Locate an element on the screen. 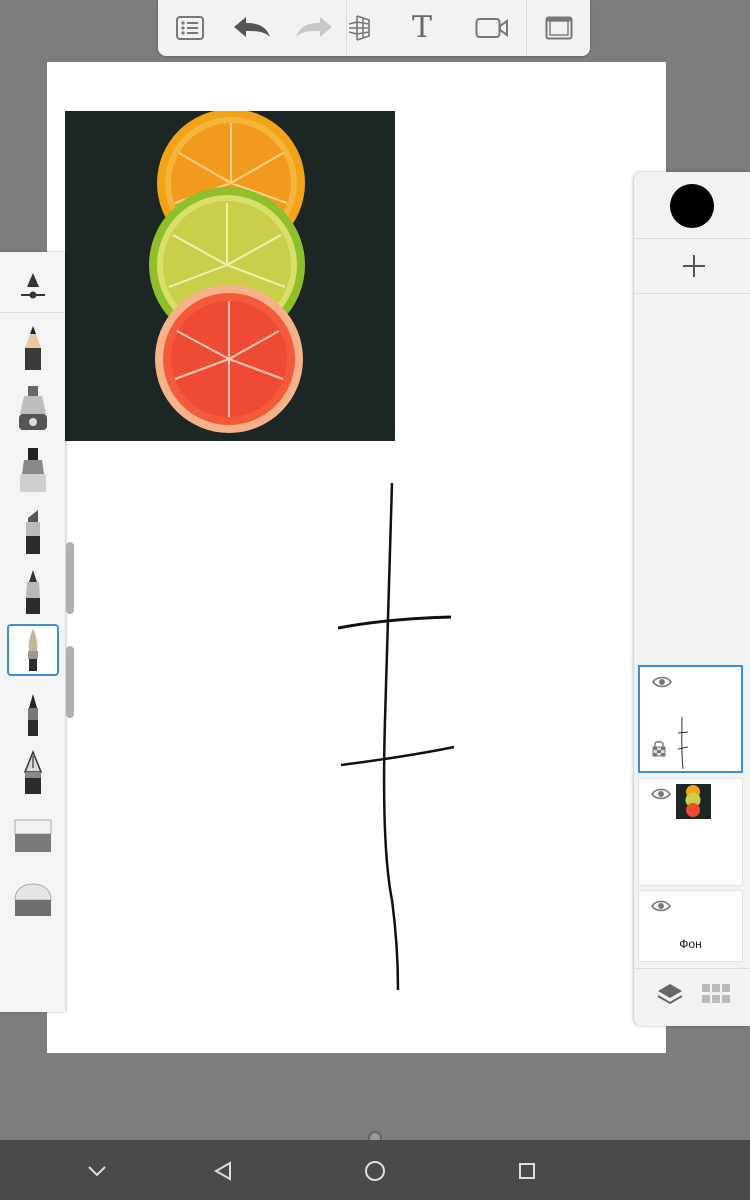 This screenshot has height=1200, width=750. layer-label: Фон is located at coordinates (690, 944).